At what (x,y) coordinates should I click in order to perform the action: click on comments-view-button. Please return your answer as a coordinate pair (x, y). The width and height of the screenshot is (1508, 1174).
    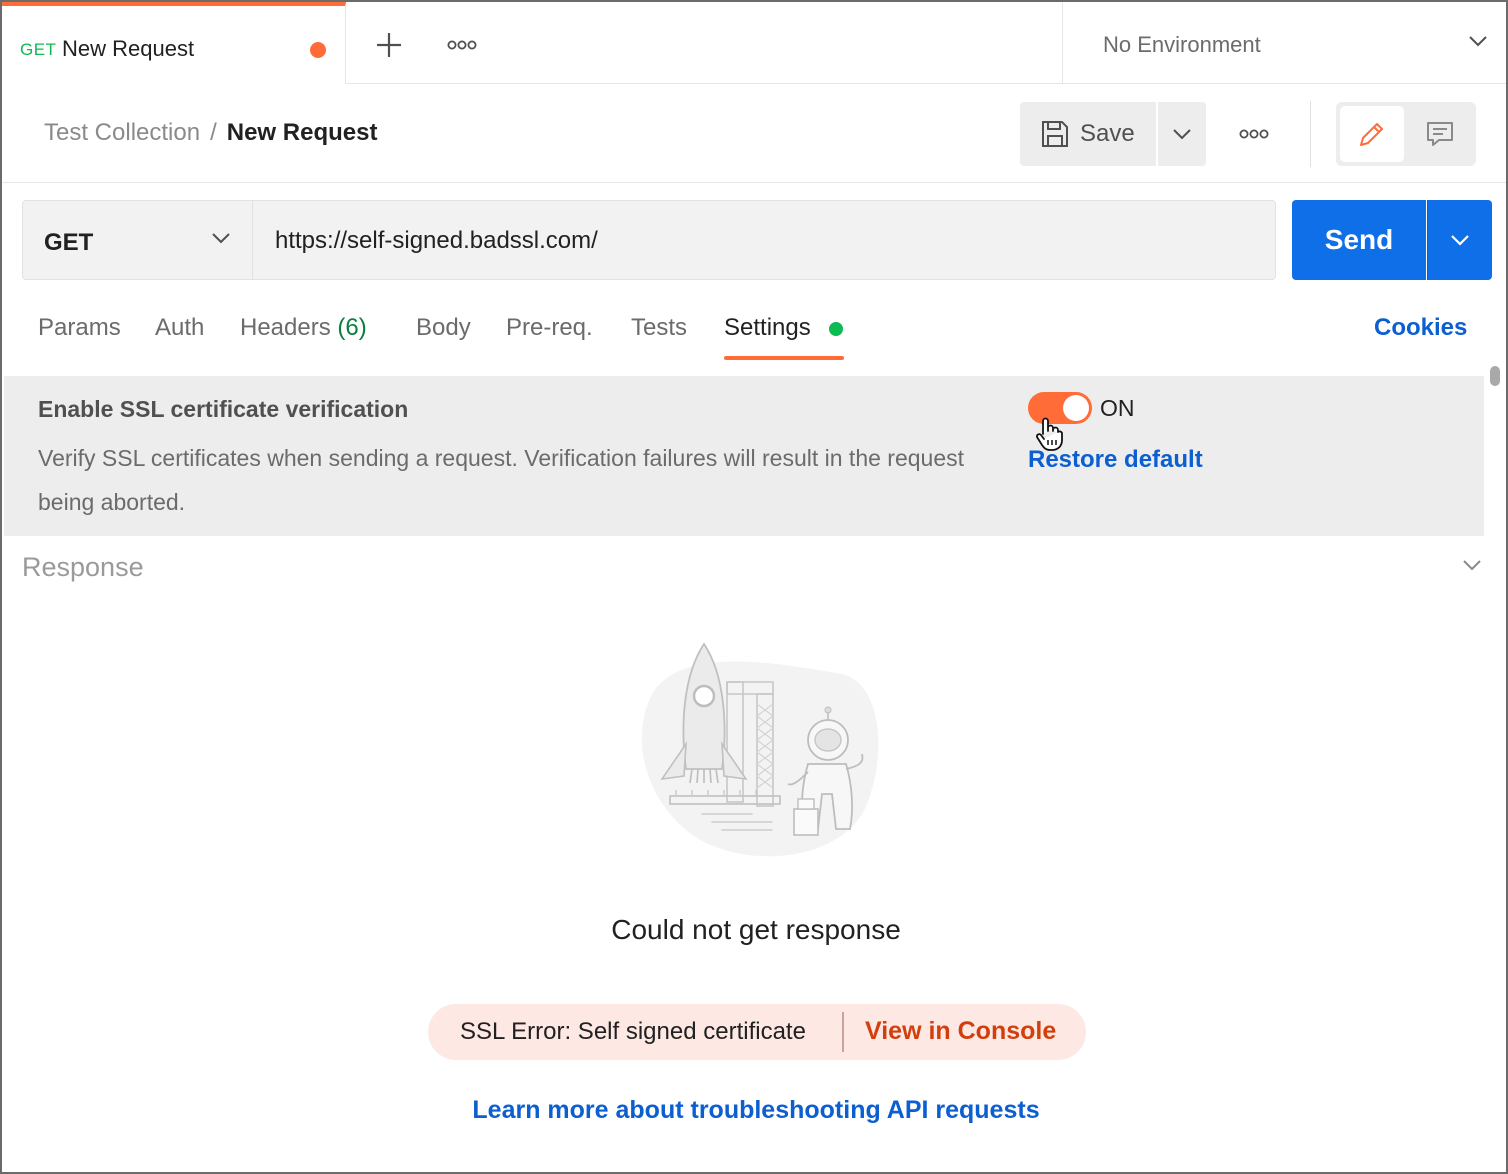
    Looking at the image, I should click on (1440, 134).